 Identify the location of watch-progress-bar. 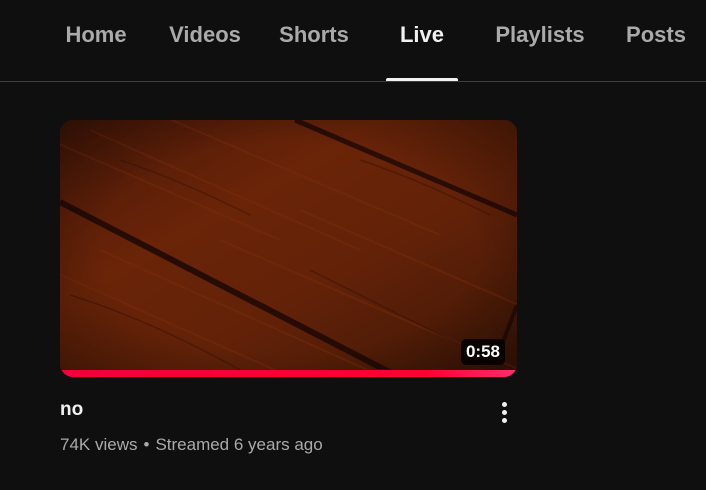
(288, 373).